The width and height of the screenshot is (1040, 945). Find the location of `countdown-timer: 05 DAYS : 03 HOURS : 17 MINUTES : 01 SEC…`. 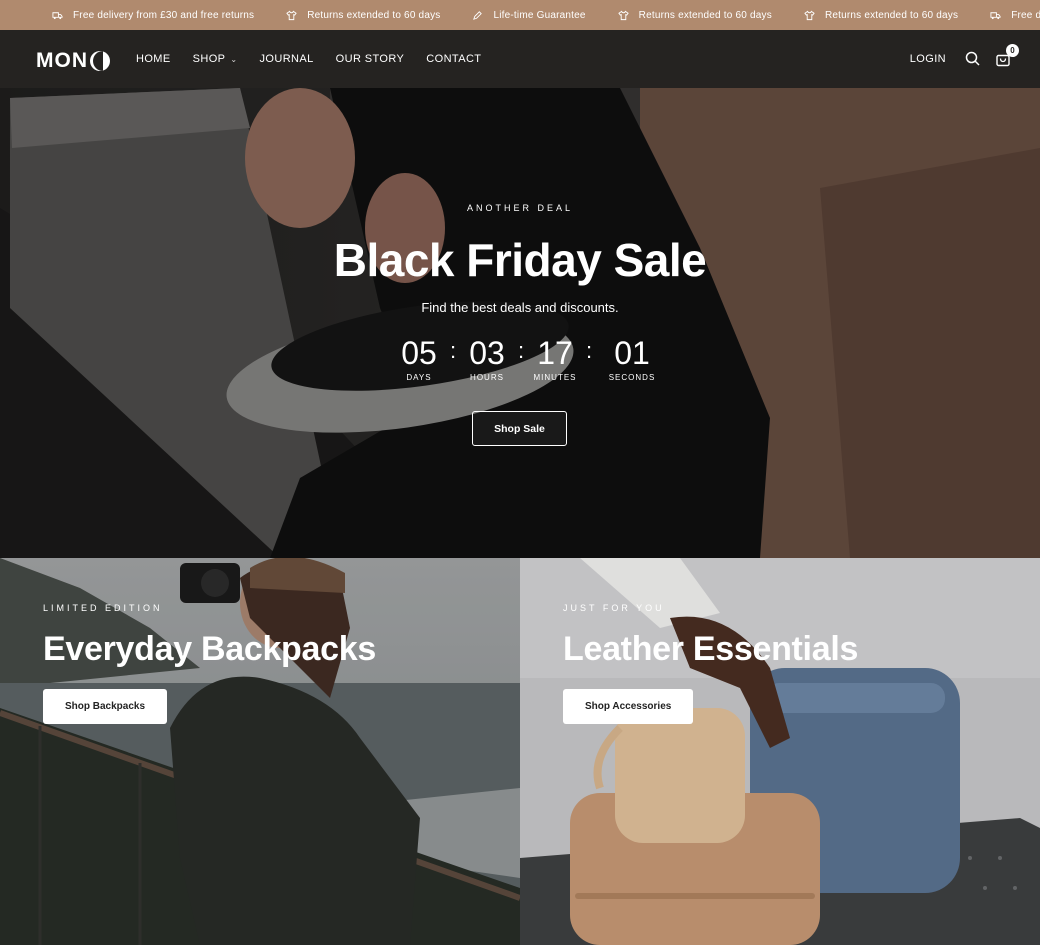

countdown-timer: 05 DAYS : 03 HOURS : 17 MINUTES : 01 SEC… is located at coordinates (530, 359).